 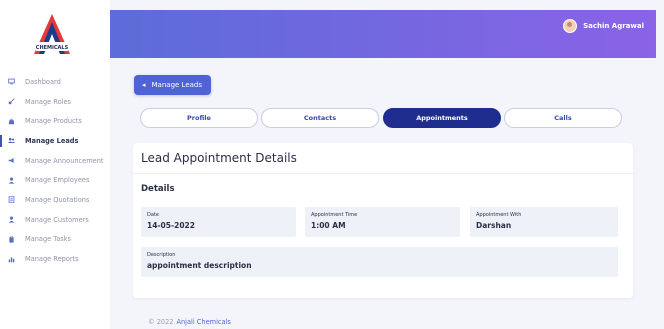 What do you see at coordinates (203, 322) in the screenshot?
I see `footer-brand-link: Anjali Chemicals` at bounding box center [203, 322].